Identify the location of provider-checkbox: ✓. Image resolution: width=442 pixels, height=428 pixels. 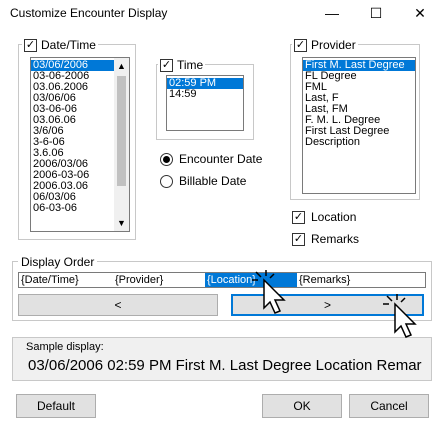
(300, 45).